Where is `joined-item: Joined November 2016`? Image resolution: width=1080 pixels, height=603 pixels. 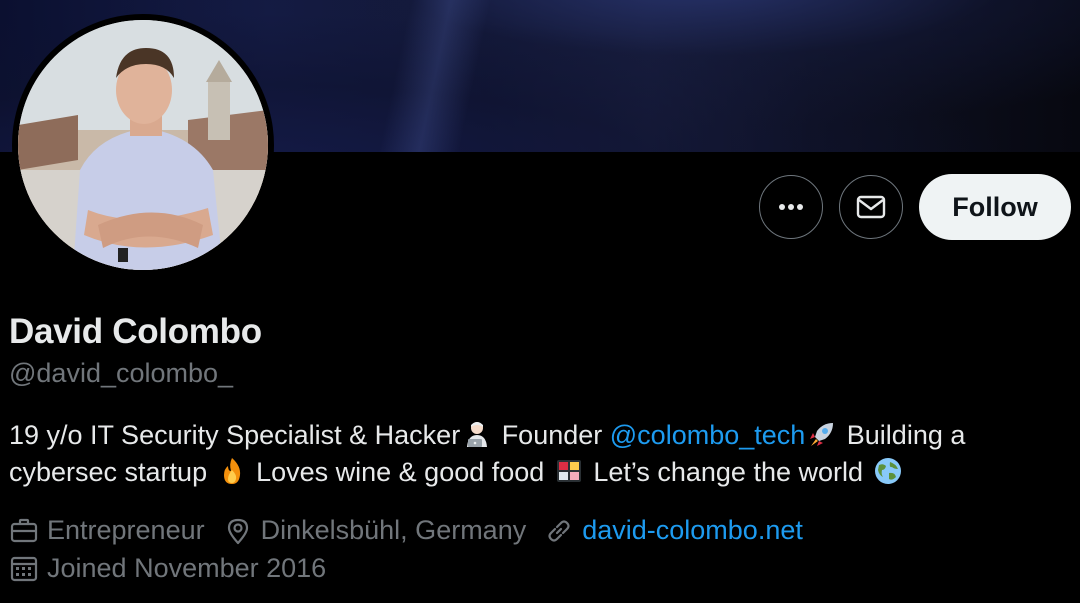 joined-item: Joined November 2016 is located at coordinates (167, 568).